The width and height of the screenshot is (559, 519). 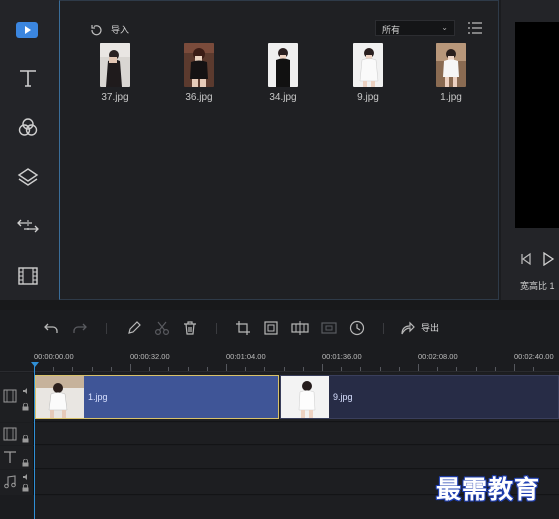 What do you see at coordinates (30, 150) in the screenshot?
I see `tool-sidebar` at bounding box center [30, 150].